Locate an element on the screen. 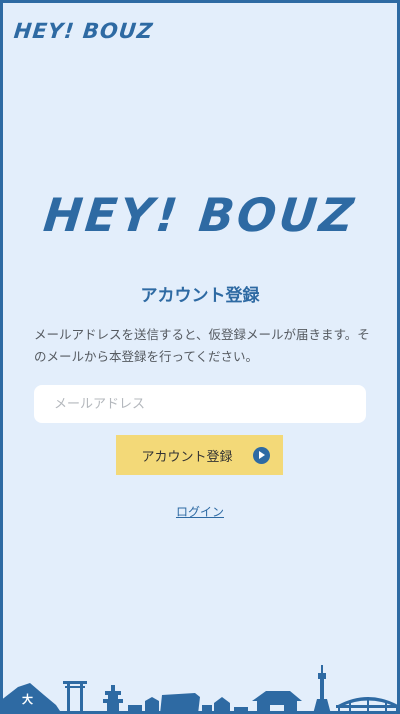  login-link: ログイン is located at coordinates (200, 511).